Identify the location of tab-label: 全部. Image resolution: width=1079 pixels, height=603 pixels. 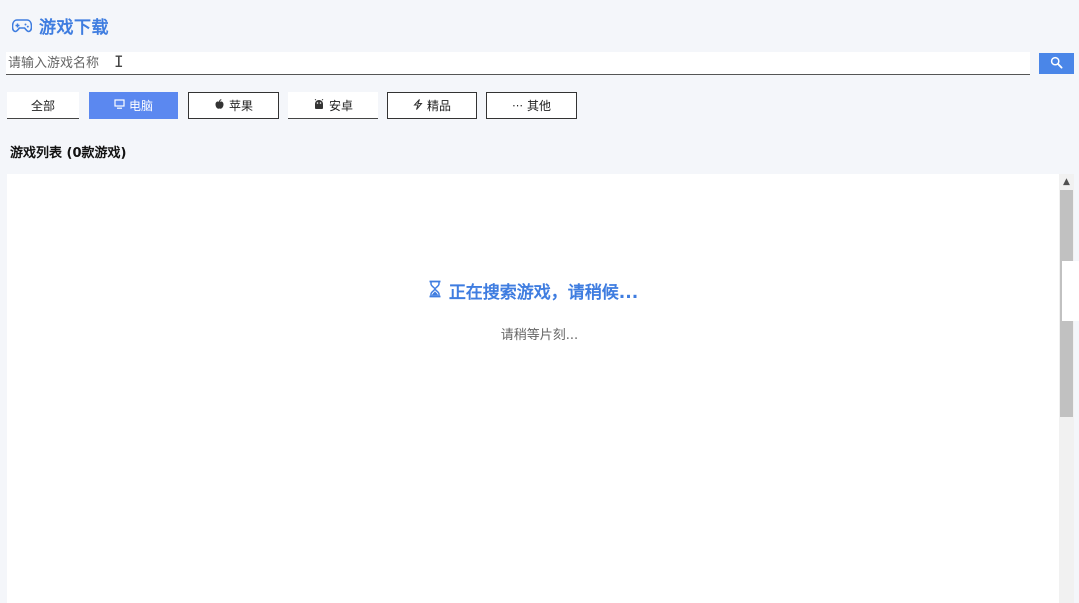
(42, 105).